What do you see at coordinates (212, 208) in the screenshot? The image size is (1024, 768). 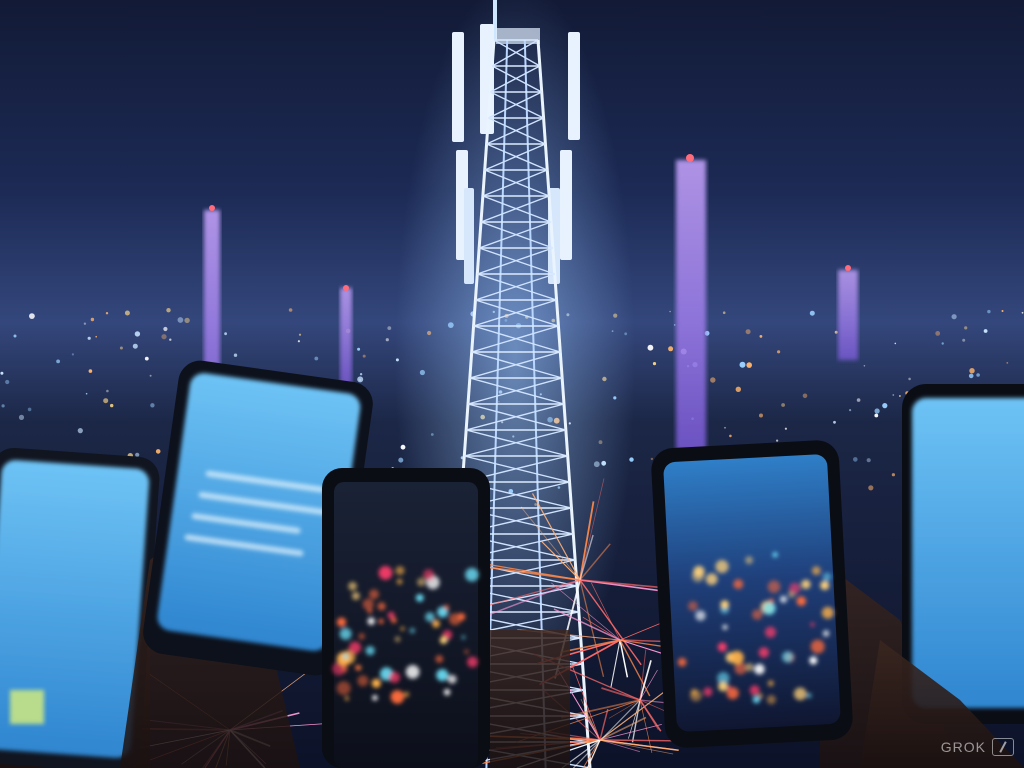 I see `spire-left-beacon` at bounding box center [212, 208].